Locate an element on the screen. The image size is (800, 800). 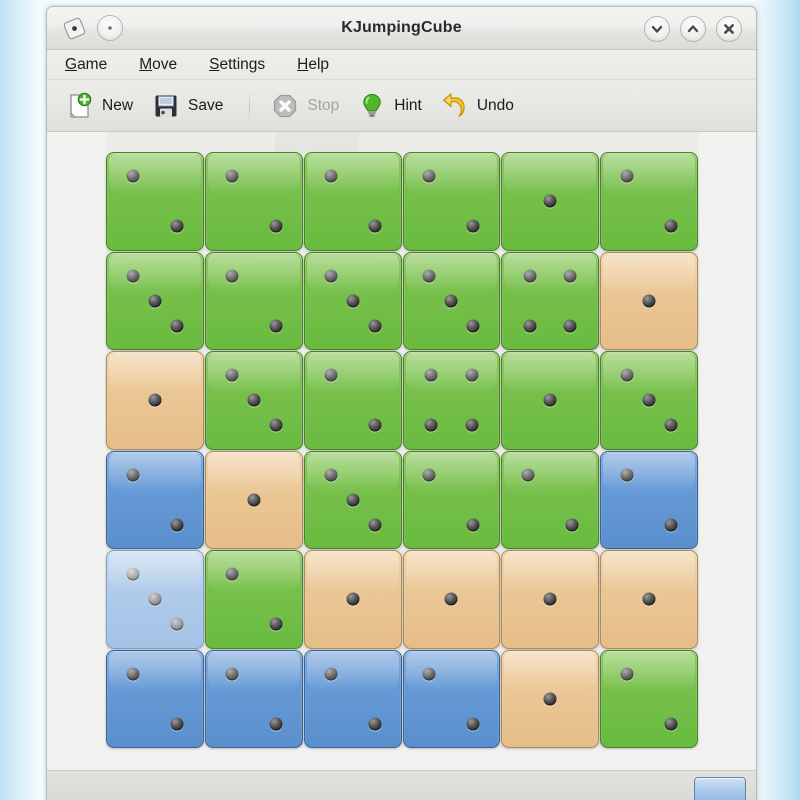
close-icon is located at coordinates (729, 29).